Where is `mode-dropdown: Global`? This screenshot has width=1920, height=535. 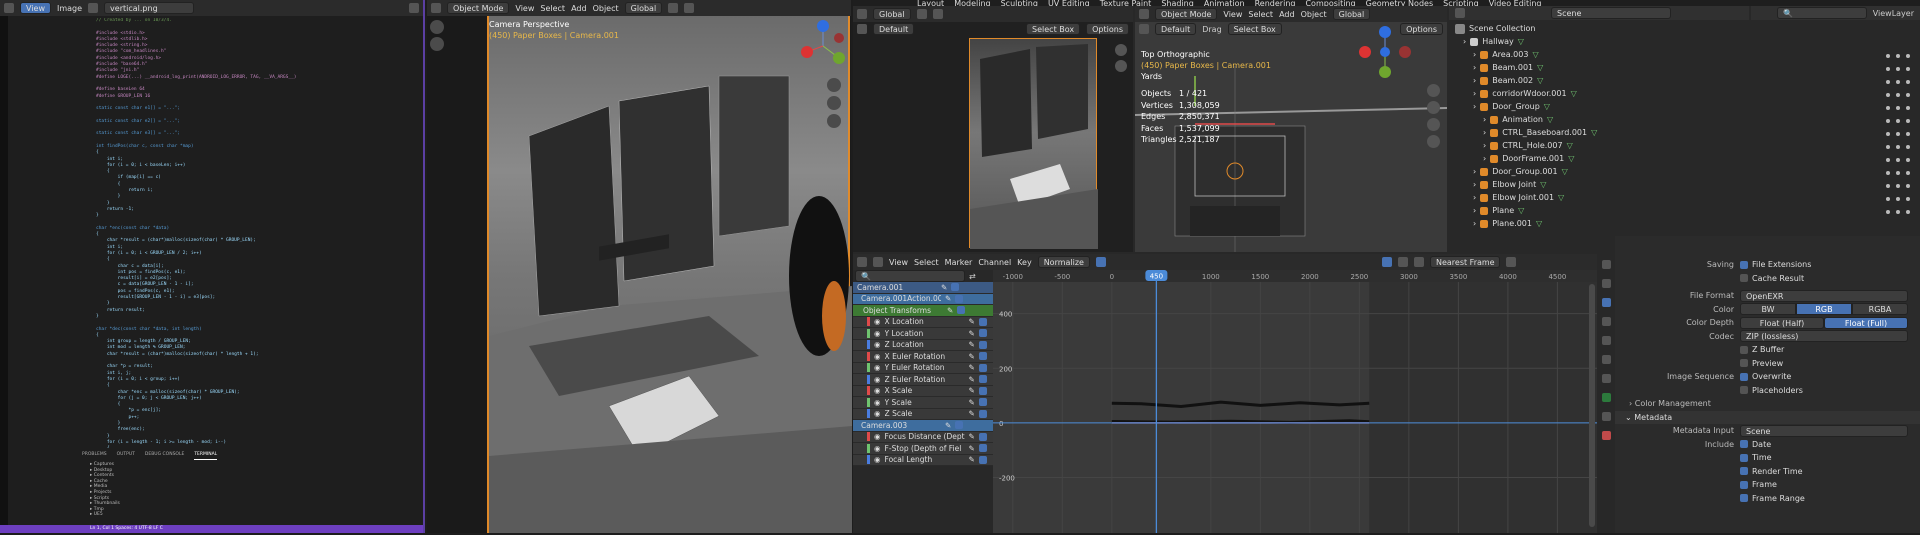
mode-dropdown: Global is located at coordinates (892, 14).